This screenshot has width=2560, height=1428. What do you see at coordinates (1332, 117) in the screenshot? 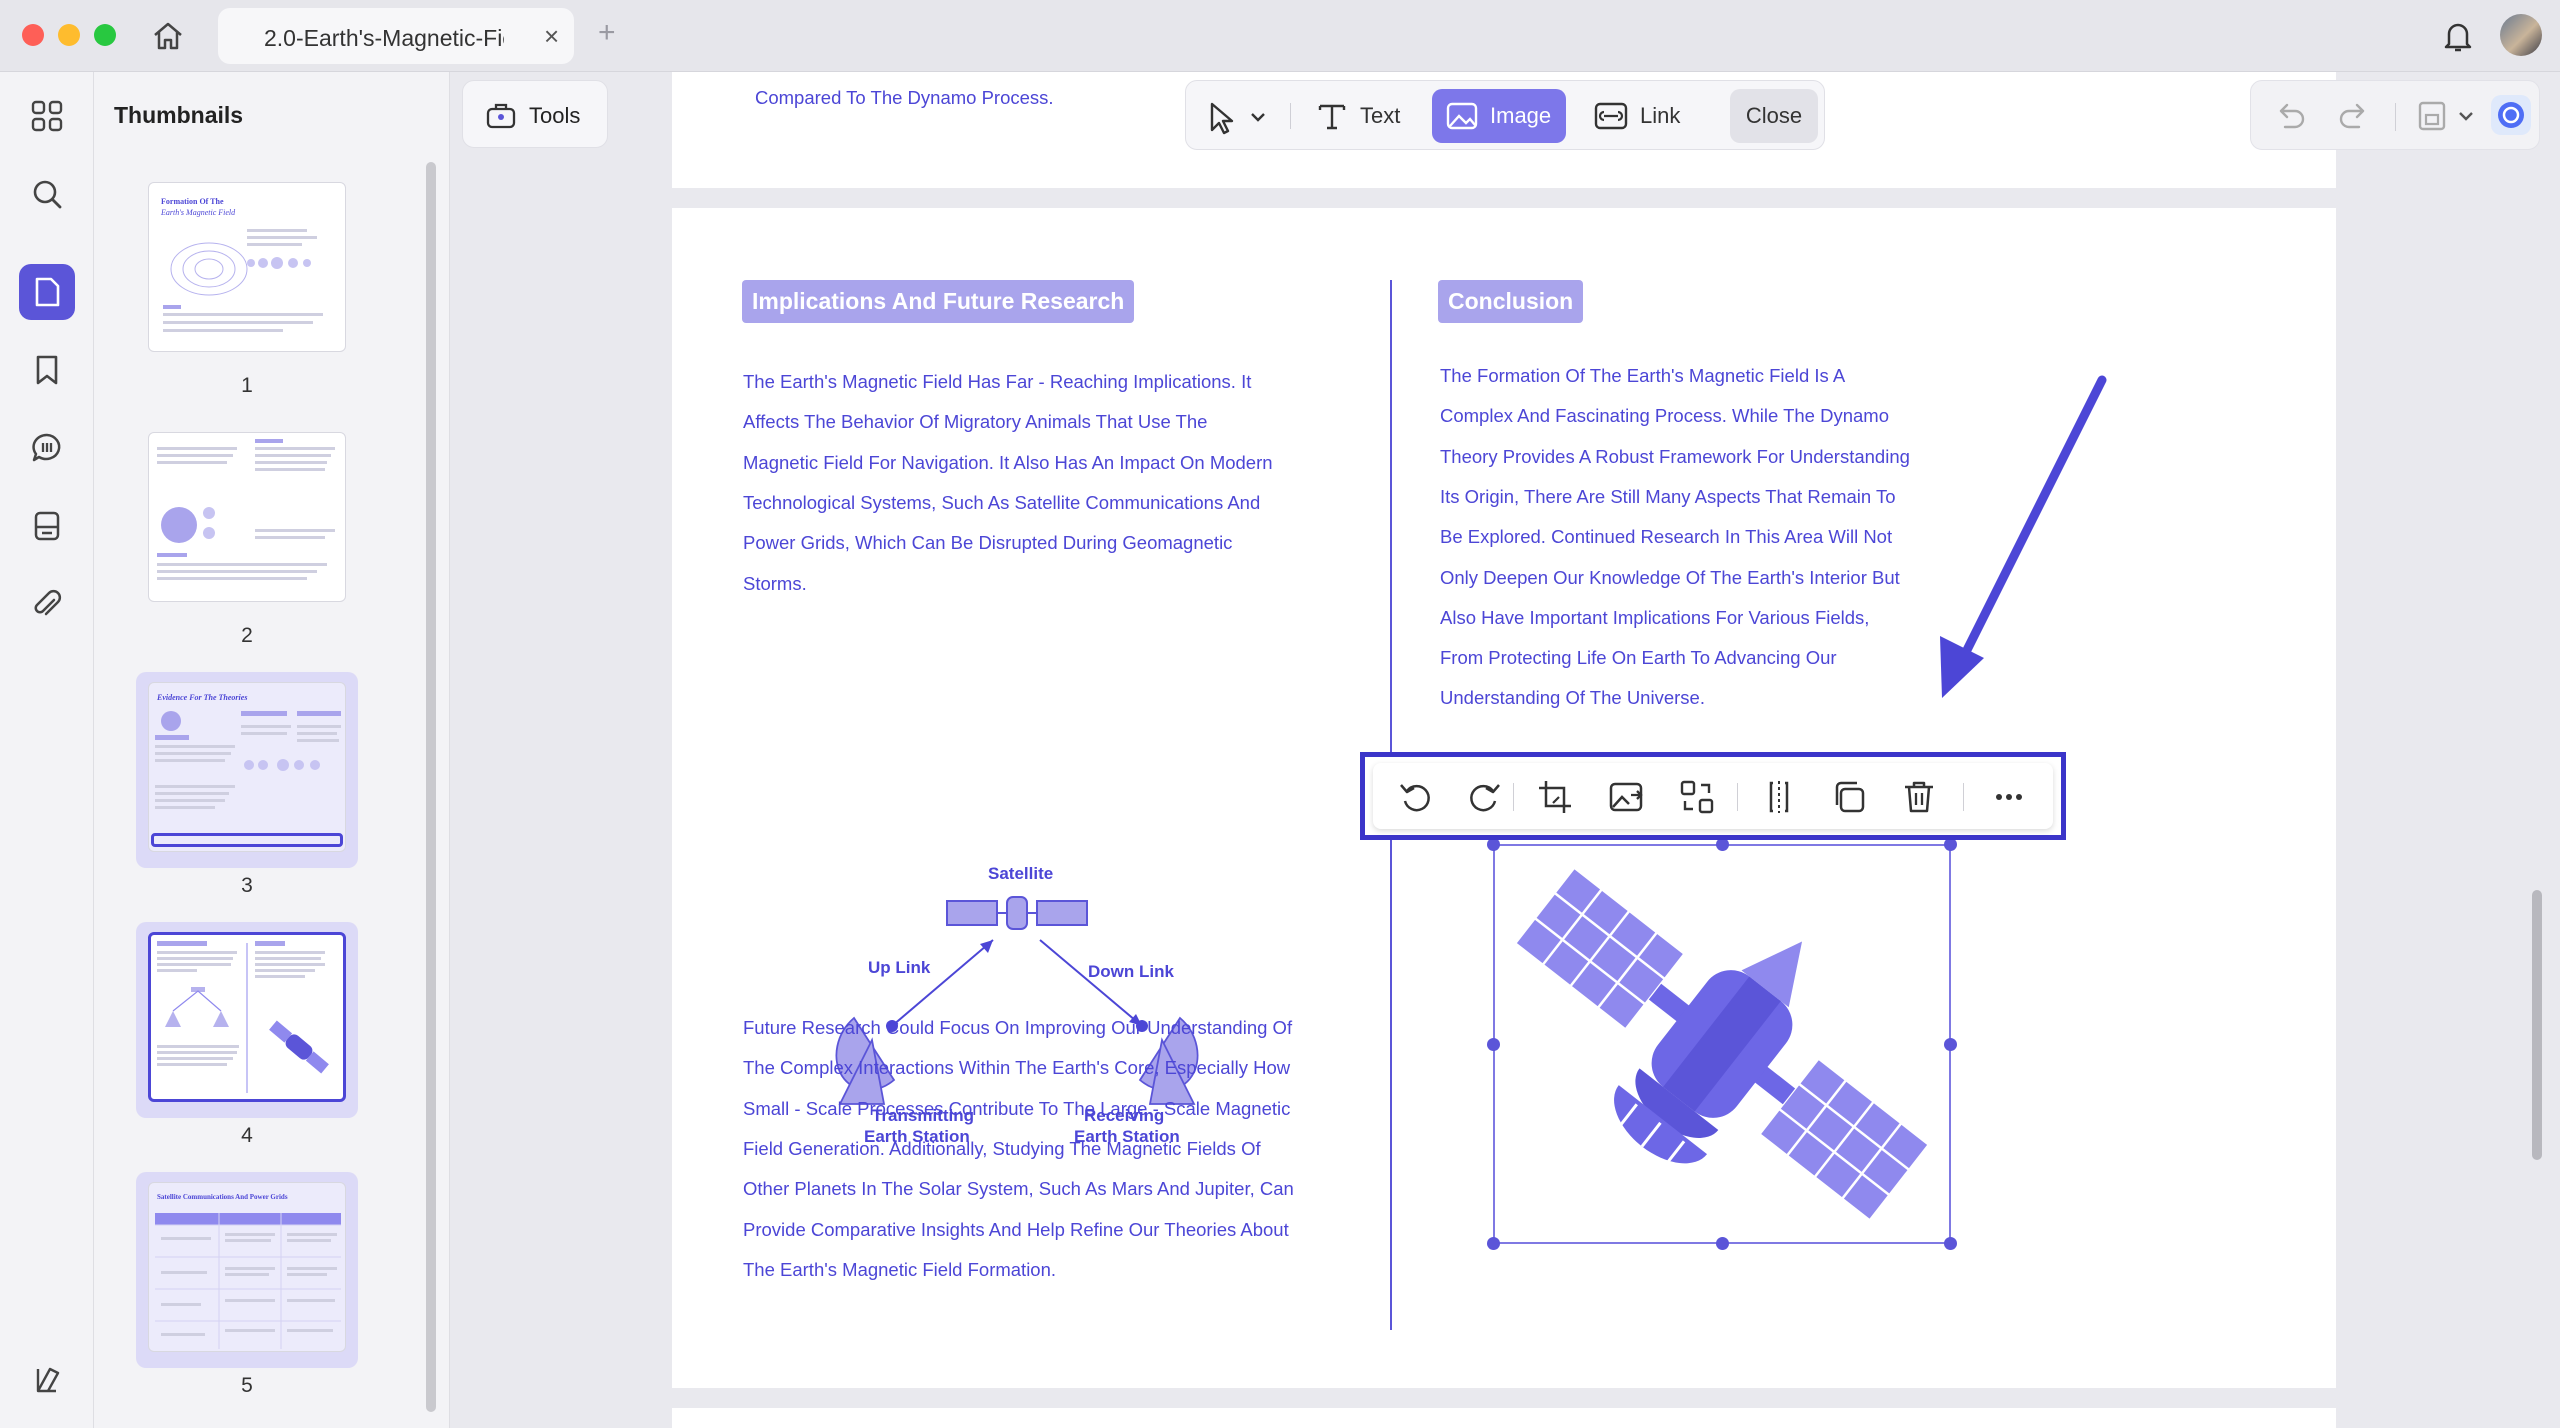
I see `text-icon` at bounding box center [1332, 117].